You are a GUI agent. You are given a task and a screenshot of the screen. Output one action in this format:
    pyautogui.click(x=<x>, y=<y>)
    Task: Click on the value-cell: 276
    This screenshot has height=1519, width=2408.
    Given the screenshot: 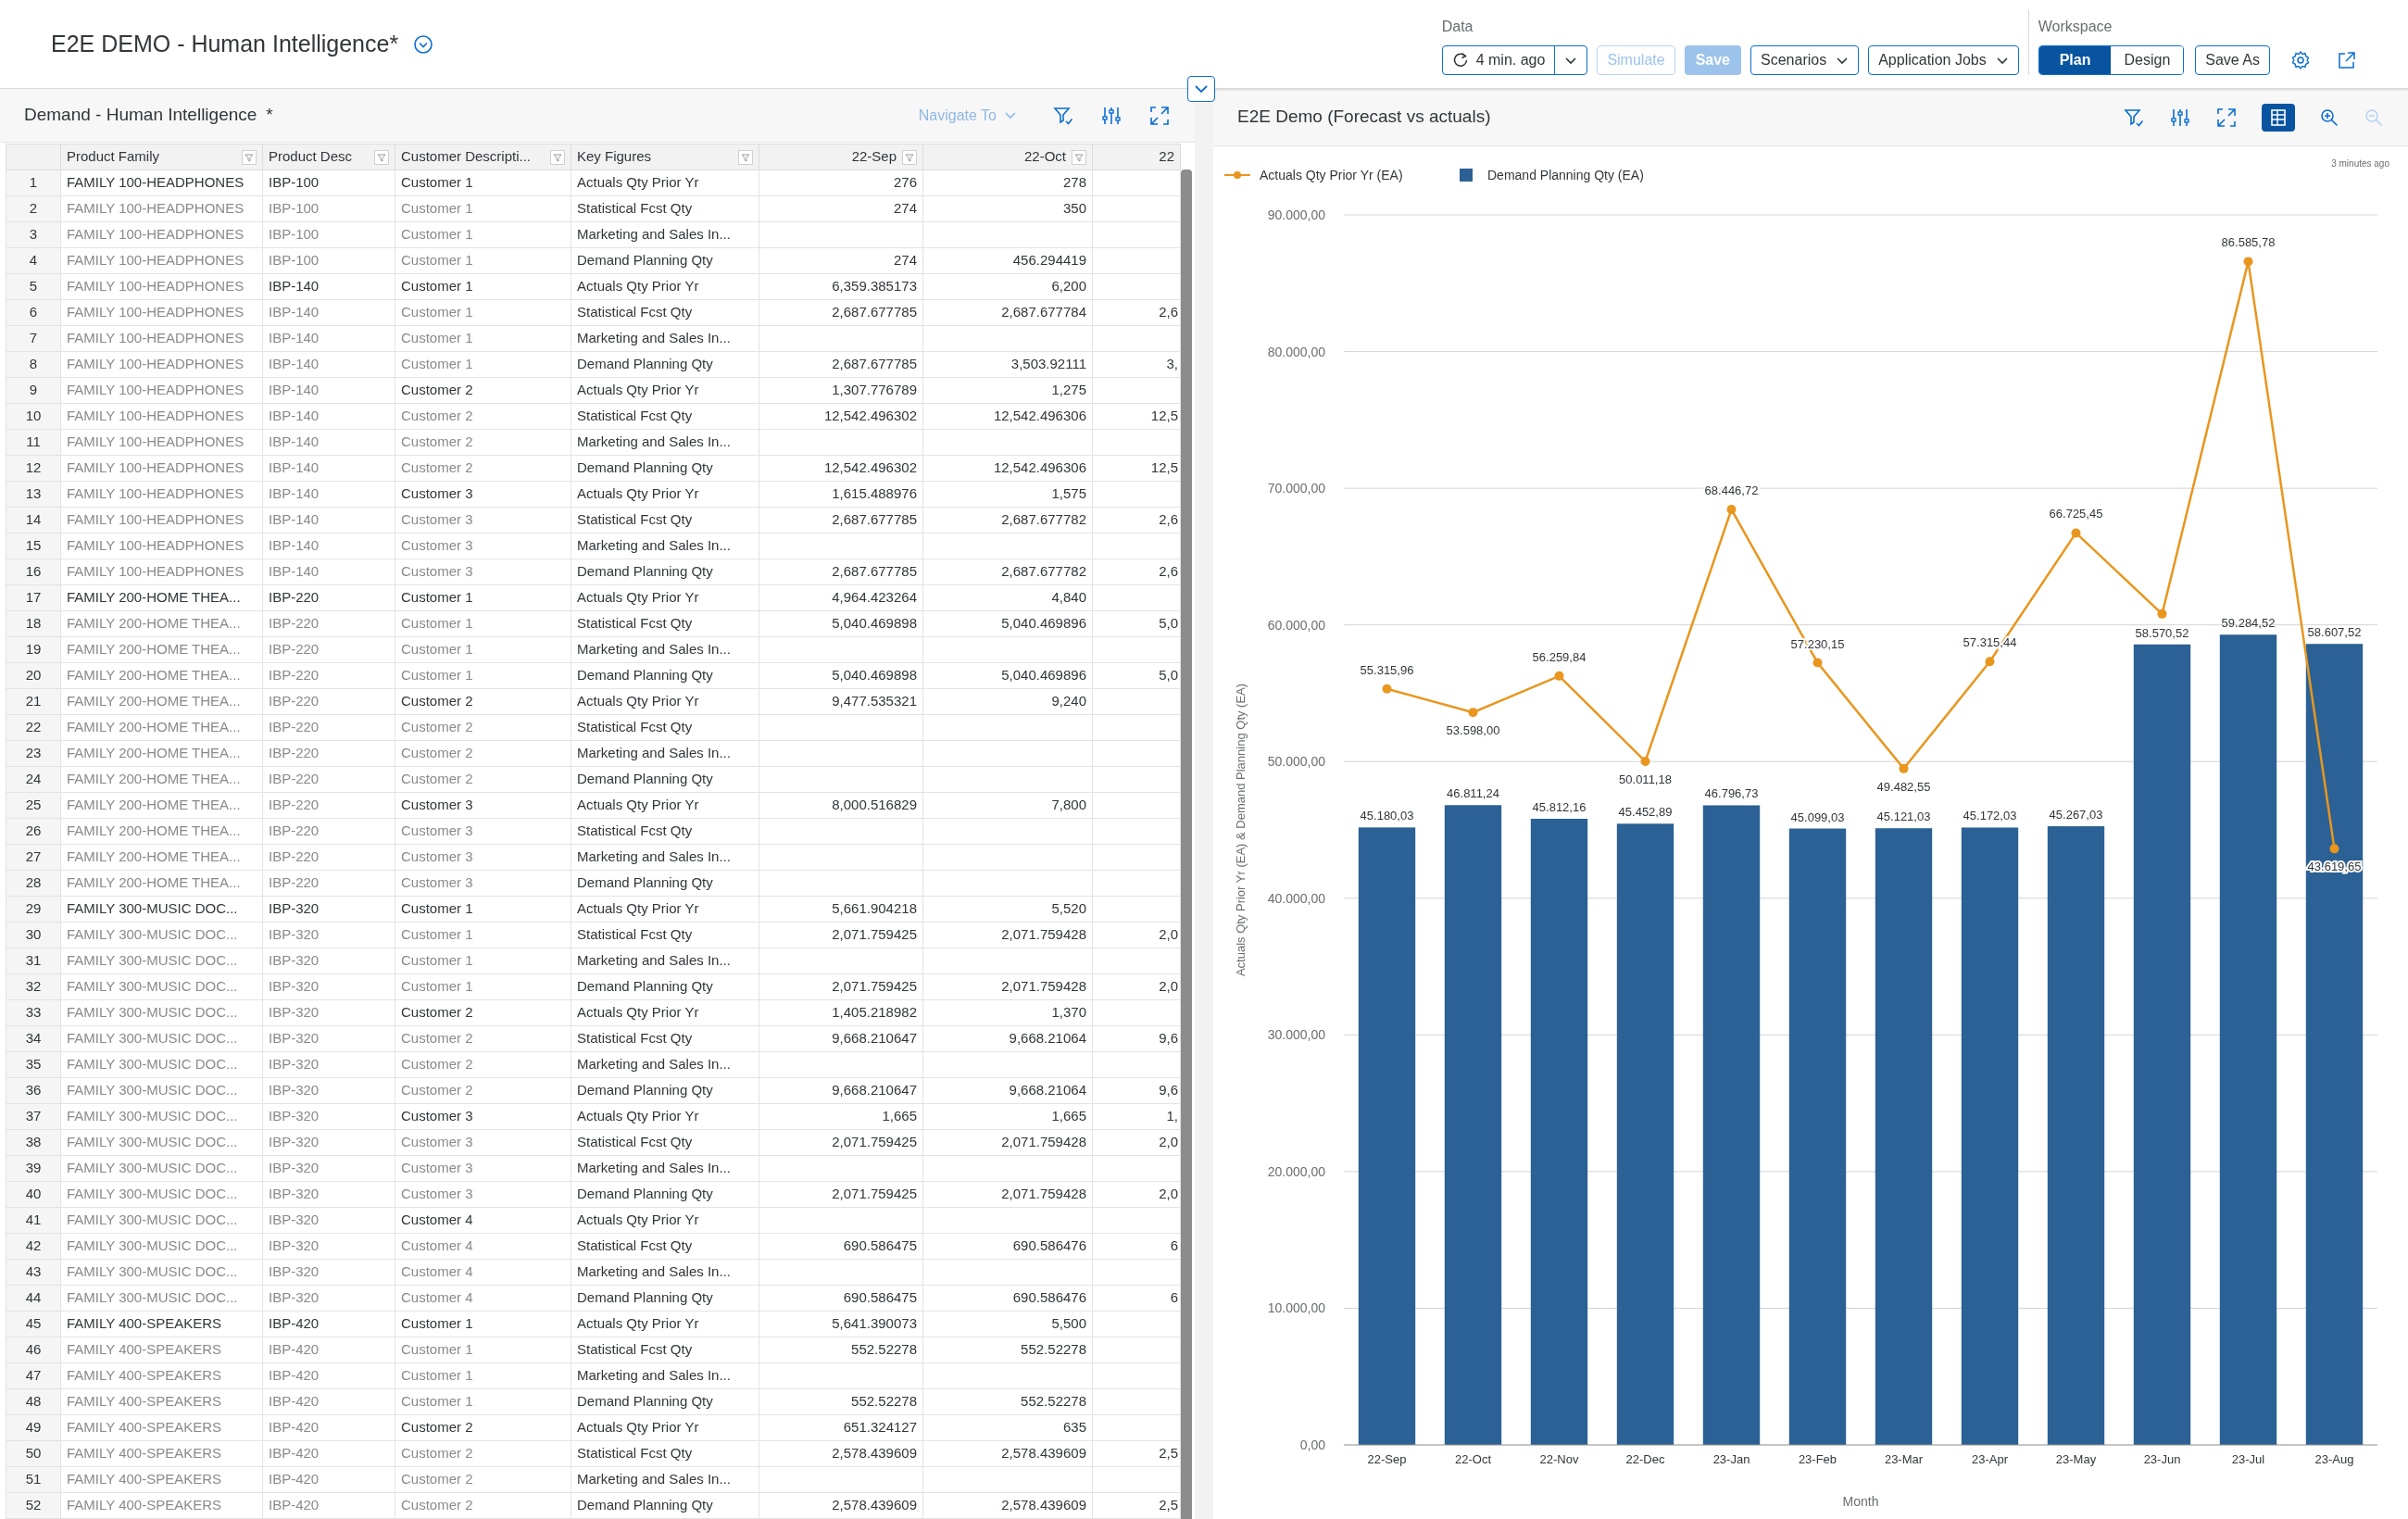 What is the action you would take?
    pyautogui.click(x=905, y=183)
    